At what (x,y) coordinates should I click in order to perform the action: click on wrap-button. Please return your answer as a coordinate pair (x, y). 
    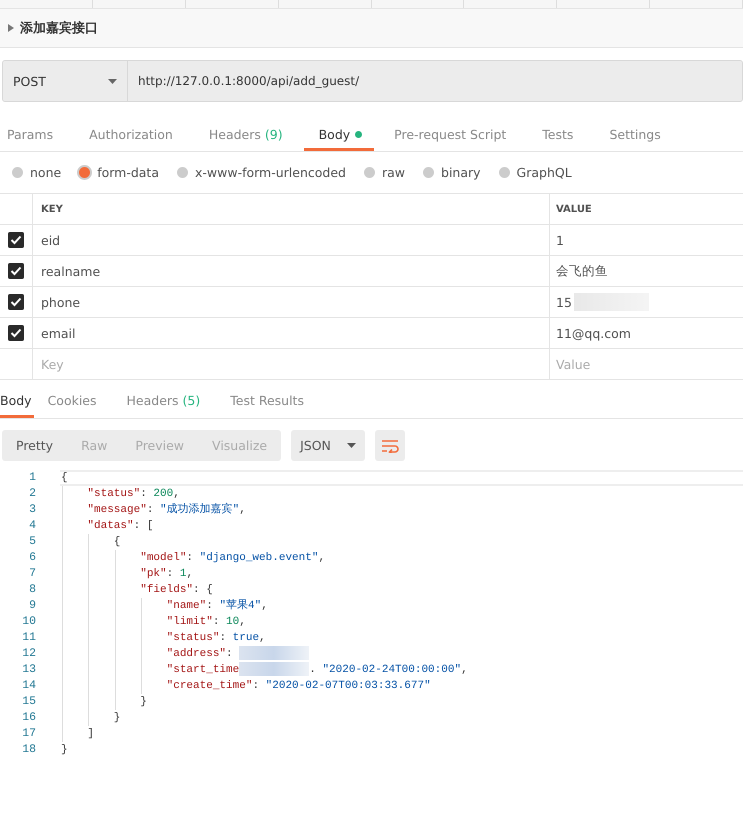
    Looking at the image, I should click on (390, 445).